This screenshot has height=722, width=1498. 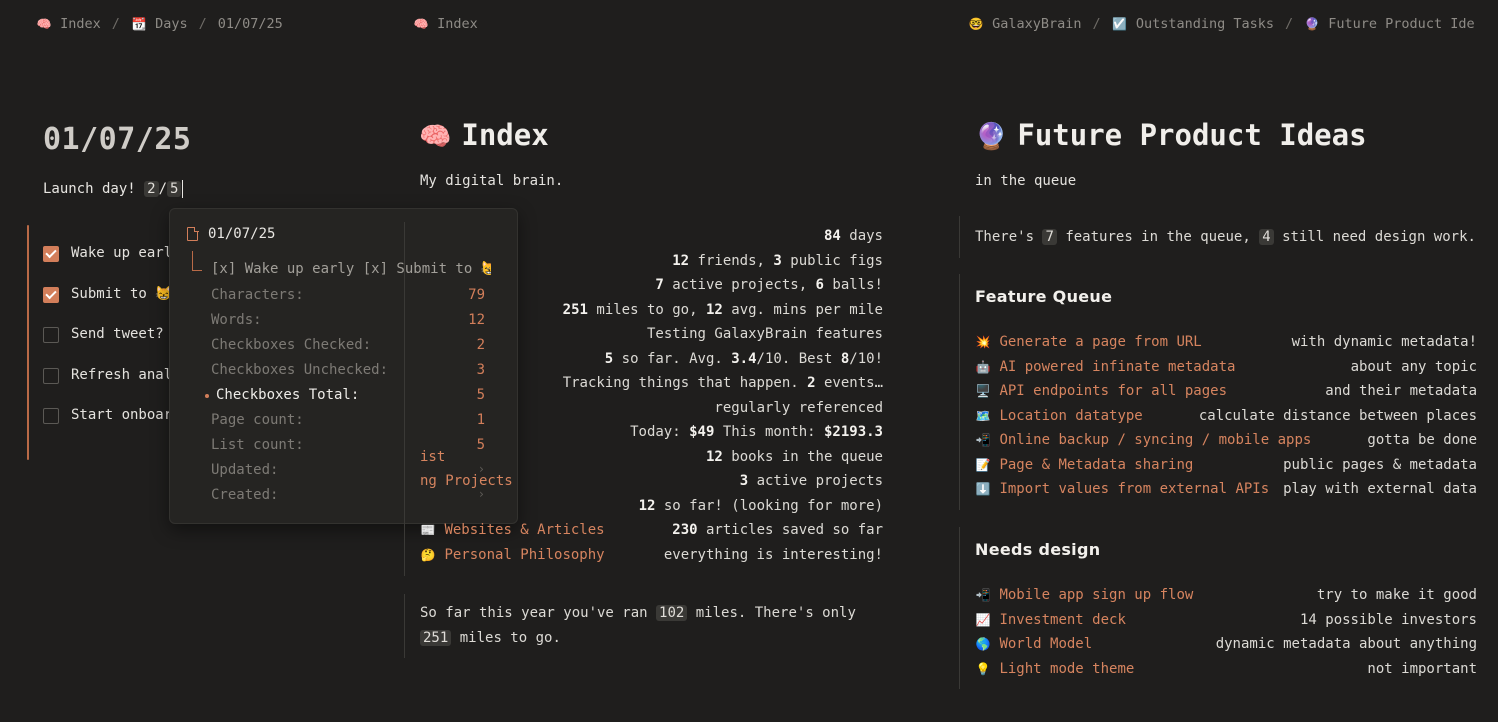 What do you see at coordinates (257, 445) in the screenshot?
I see `popup-stat-label: List count:` at bounding box center [257, 445].